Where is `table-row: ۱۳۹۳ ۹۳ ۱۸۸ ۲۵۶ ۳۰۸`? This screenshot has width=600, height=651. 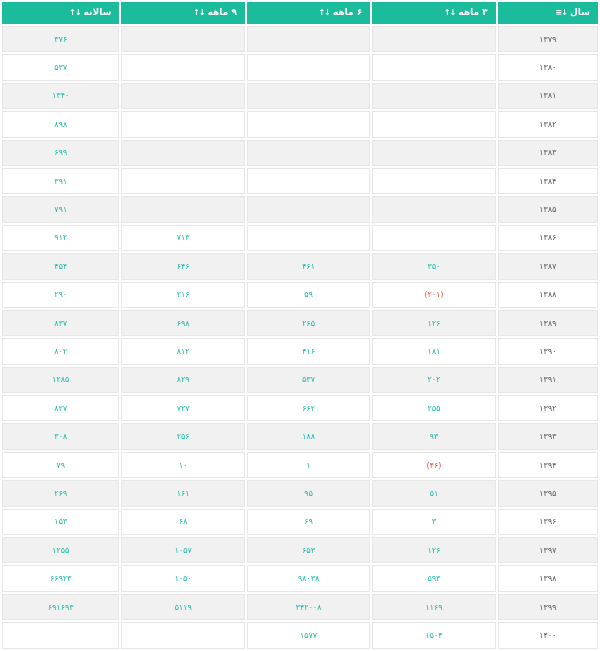 table-row: ۱۳۹۳ ۹۳ ۱۸۸ ۲۵۶ ۳۰۸ is located at coordinates (300, 436).